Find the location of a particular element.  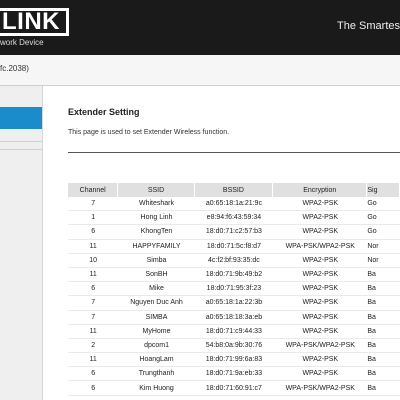

ssid-cell: Mike is located at coordinates (156, 289).